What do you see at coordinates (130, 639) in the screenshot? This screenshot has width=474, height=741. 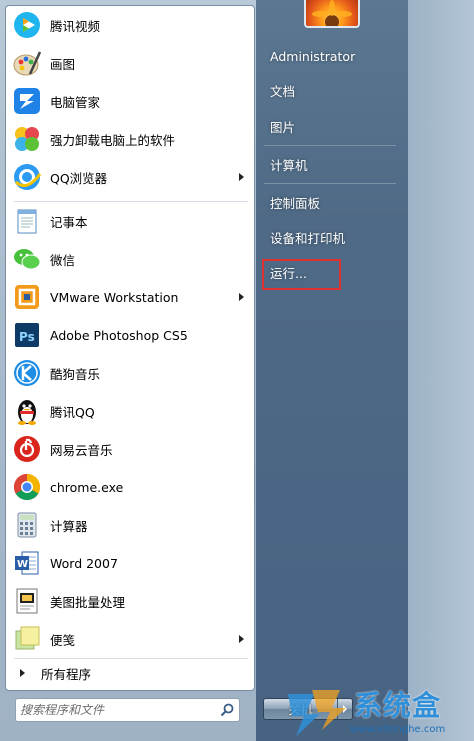 I see `program-item-sticky-notes: 便笺` at bounding box center [130, 639].